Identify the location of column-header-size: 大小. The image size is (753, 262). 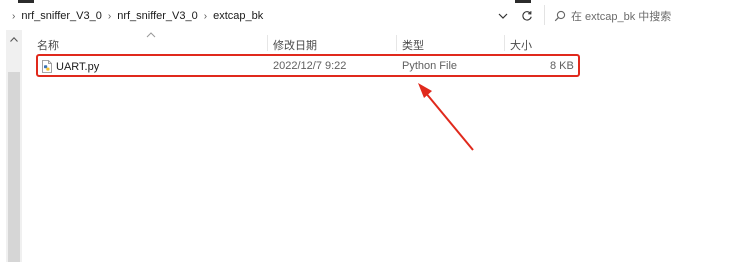
(521, 45).